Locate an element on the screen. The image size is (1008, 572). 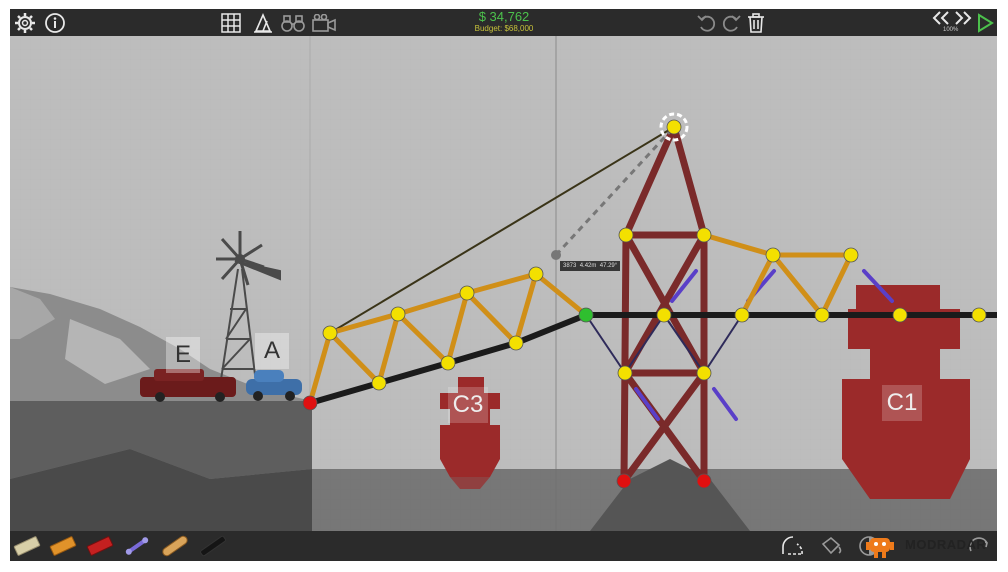
selected-joint is located at coordinates (586, 315).